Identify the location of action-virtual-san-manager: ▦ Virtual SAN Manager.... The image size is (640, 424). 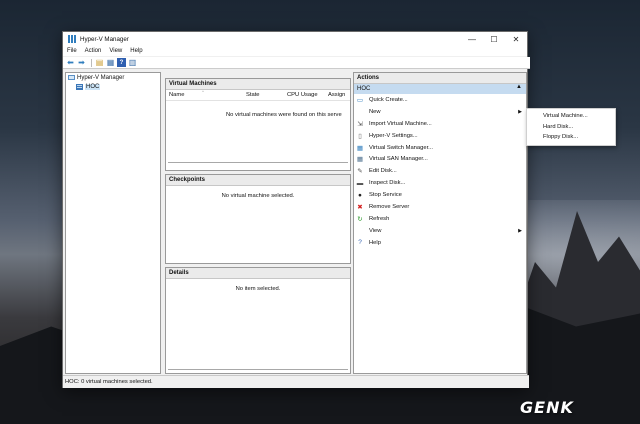
(440, 159).